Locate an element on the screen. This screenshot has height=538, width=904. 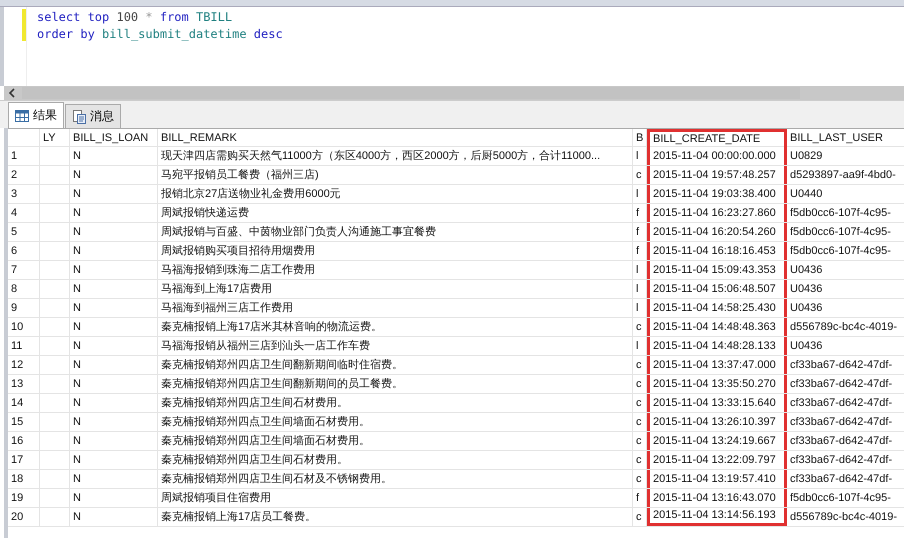
horizontal-scrollbar is located at coordinates (454, 93).